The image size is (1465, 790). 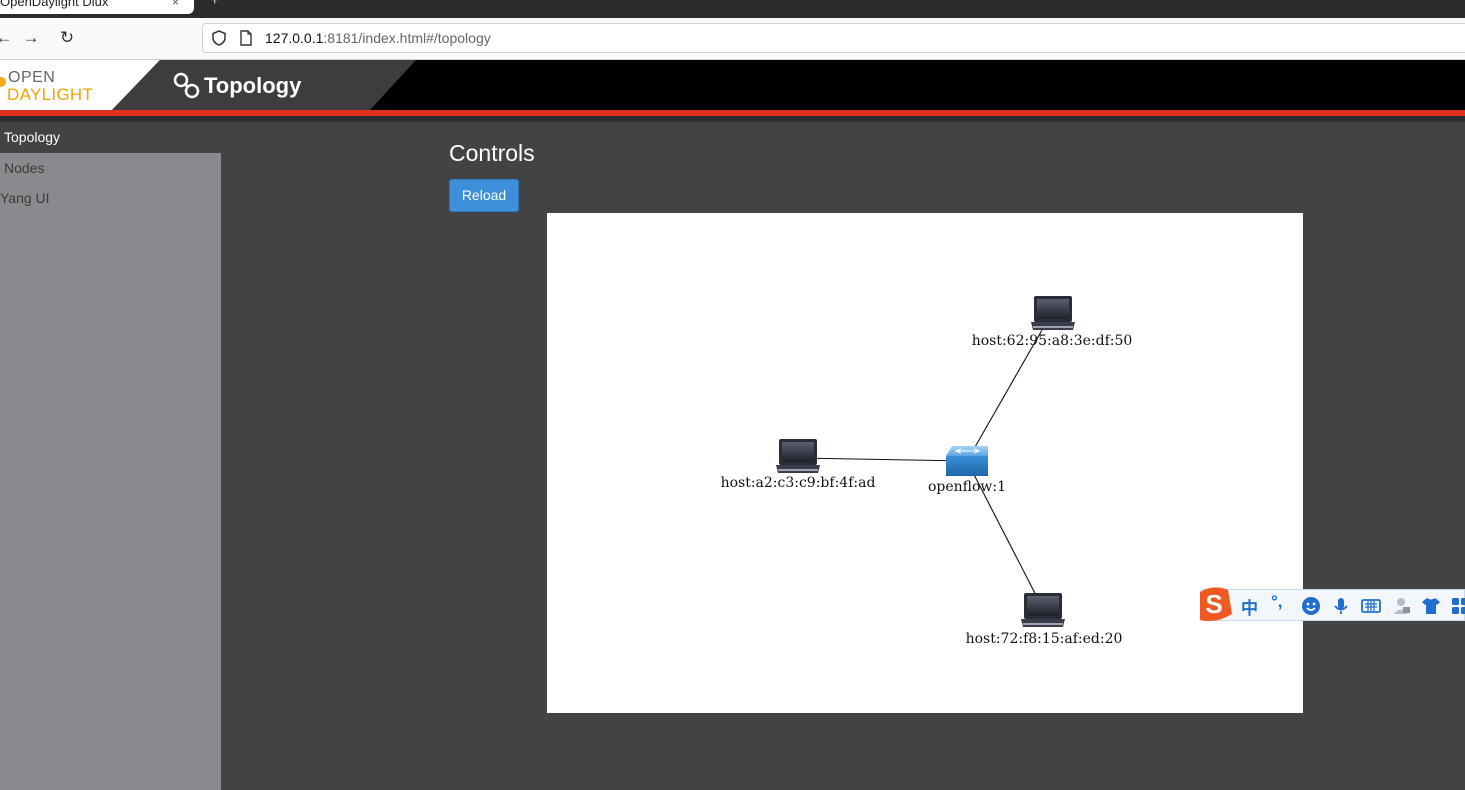 I want to click on logo-mark-icon, so click(x=3, y=82).